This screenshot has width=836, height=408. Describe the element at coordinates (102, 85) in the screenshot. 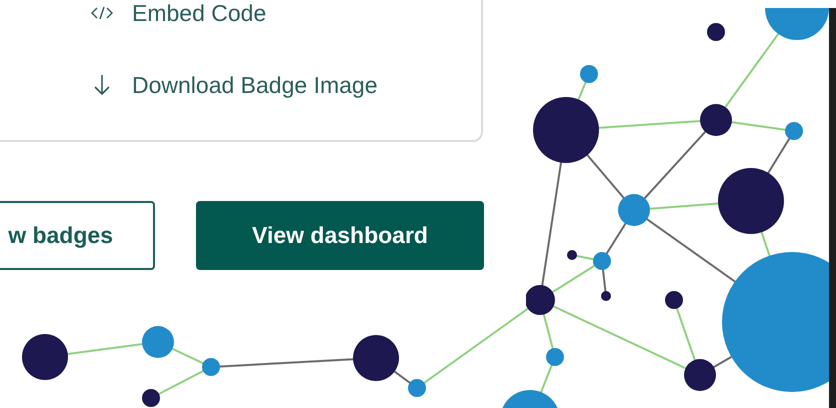

I see `download-icon` at that location.